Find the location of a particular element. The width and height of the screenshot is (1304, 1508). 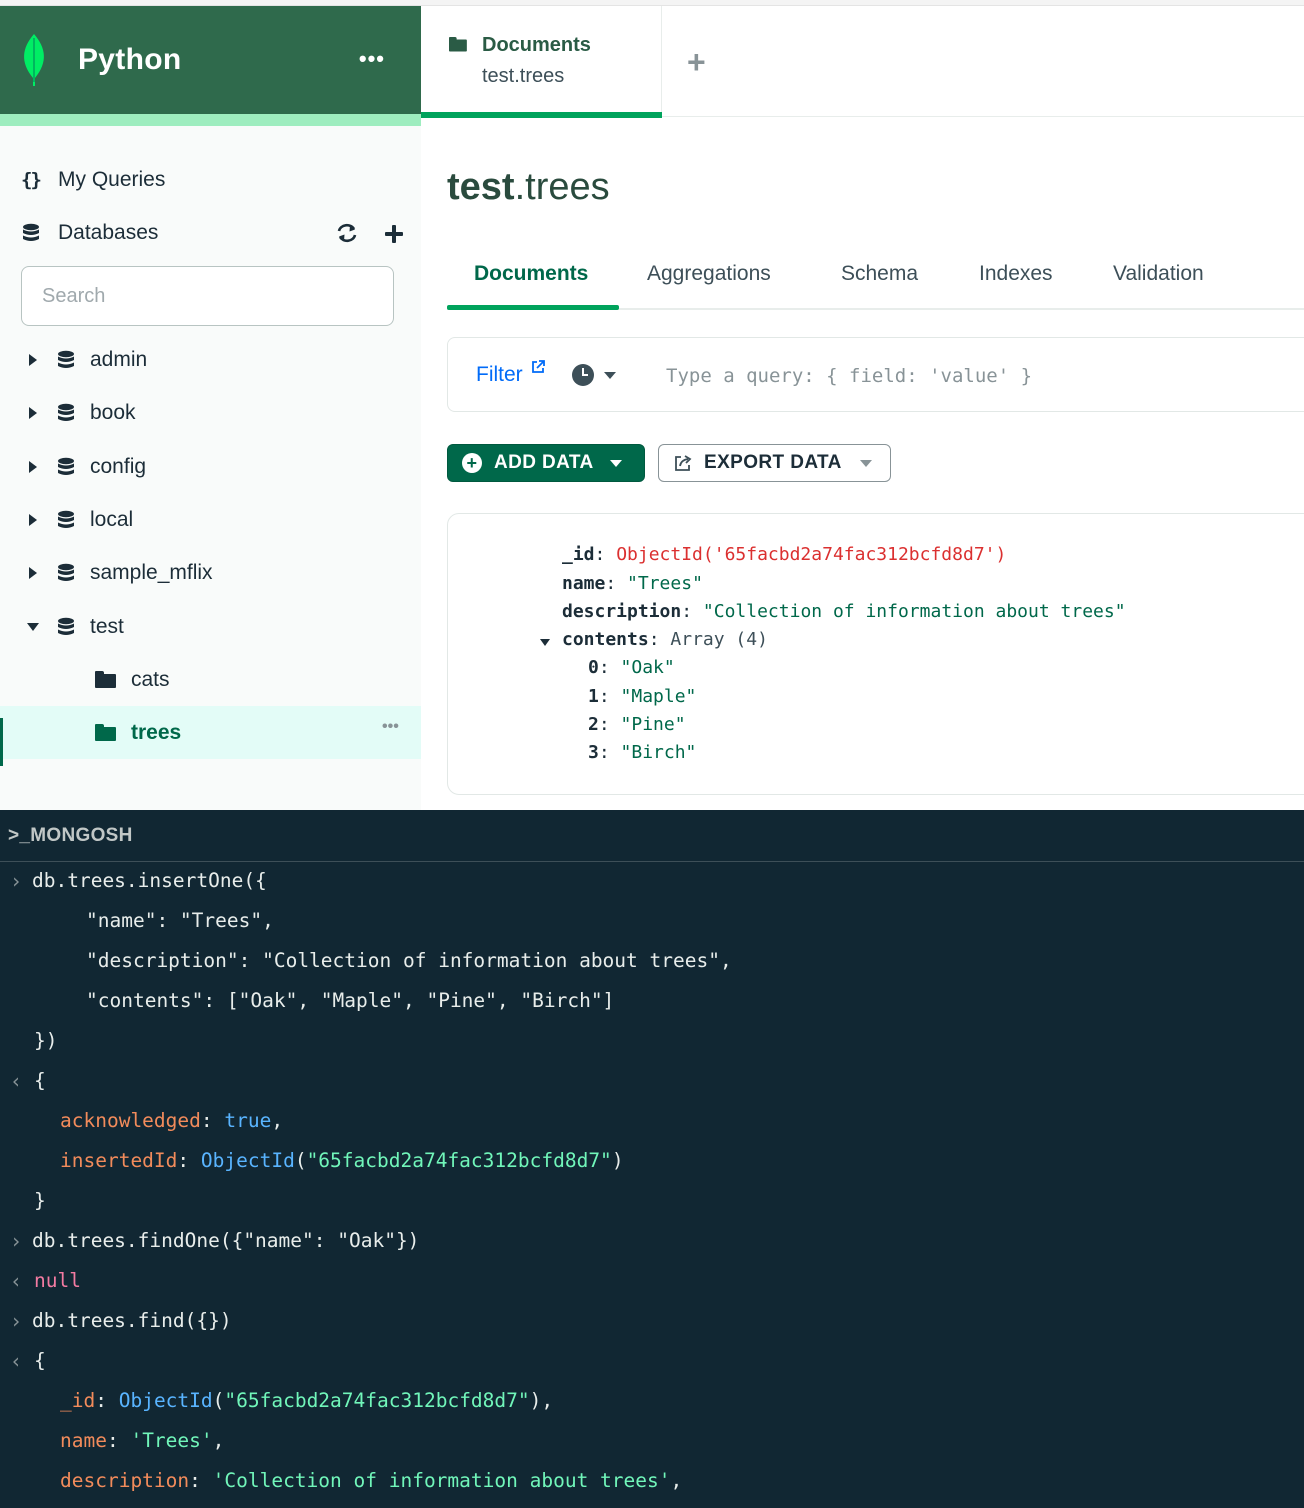

query-history-clock-icon is located at coordinates (583, 375).